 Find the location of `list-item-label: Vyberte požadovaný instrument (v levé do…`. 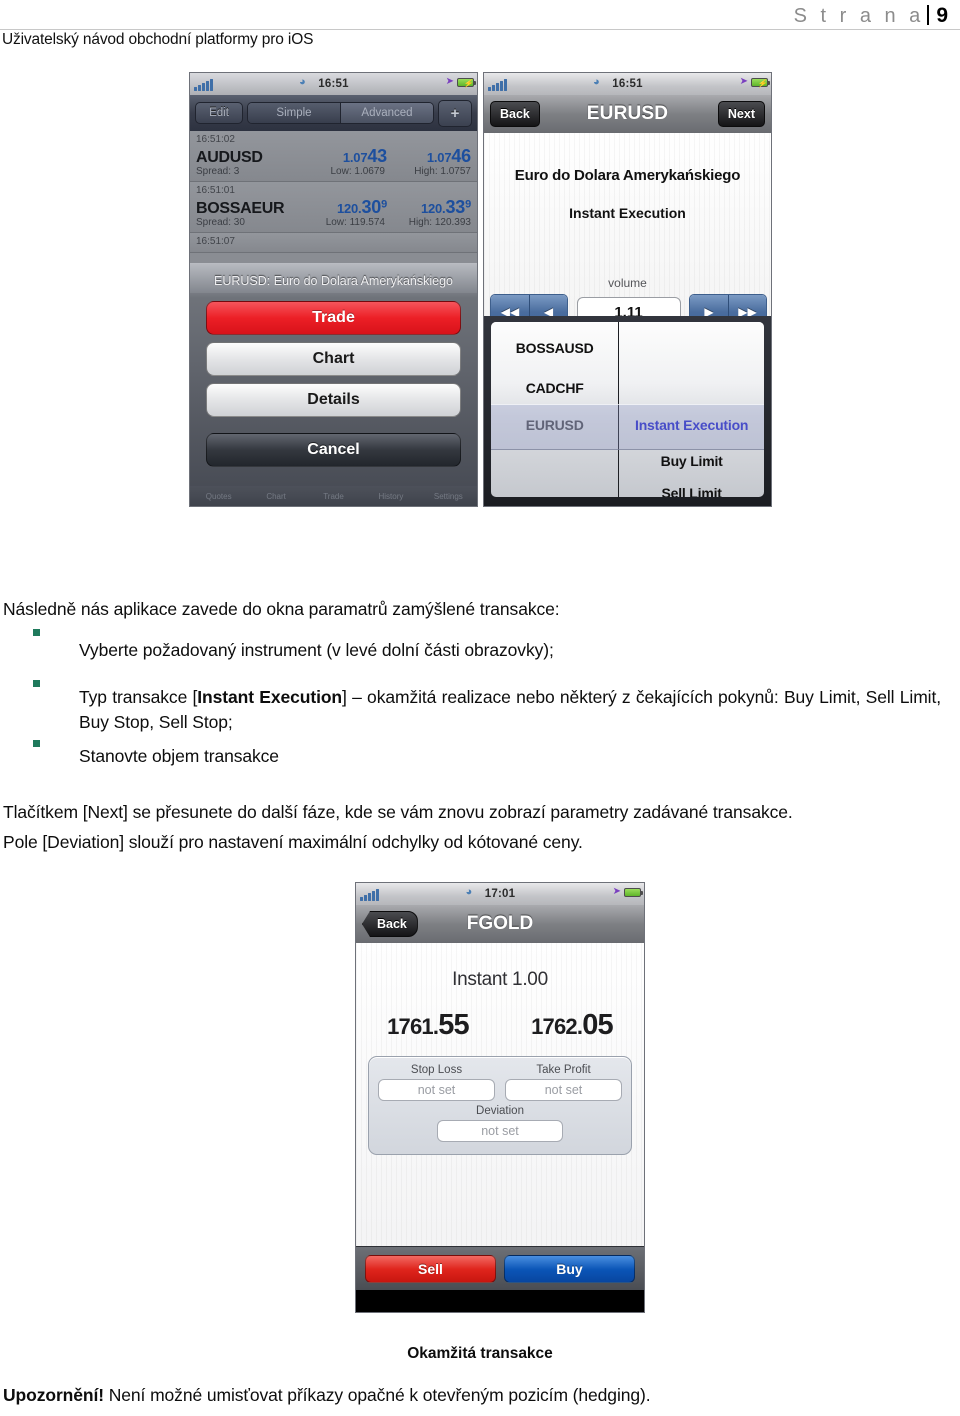

list-item-label: Vyberte požadovaný instrument (v levé do… is located at coordinates (316, 650).